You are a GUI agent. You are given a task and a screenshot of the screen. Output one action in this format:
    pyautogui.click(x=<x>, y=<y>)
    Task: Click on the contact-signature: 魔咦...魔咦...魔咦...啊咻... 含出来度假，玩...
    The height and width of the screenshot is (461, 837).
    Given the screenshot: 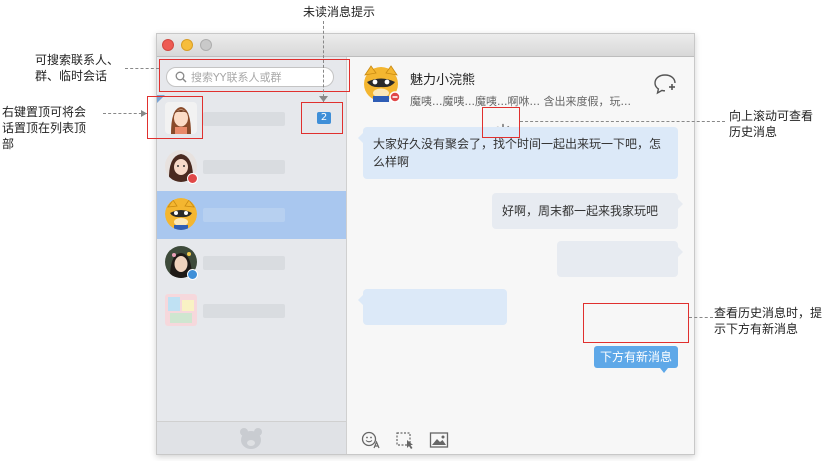 What is the action you would take?
    pyautogui.click(x=520, y=101)
    